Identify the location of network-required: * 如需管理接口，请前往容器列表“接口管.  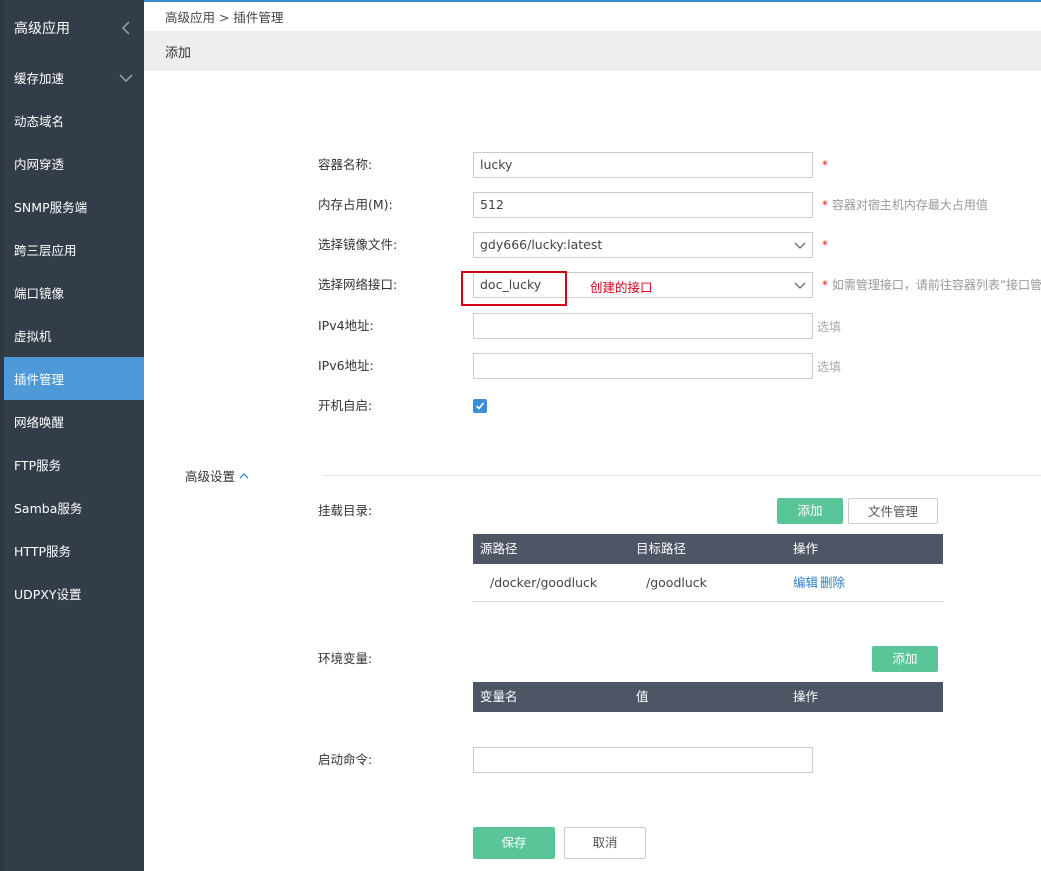
(931, 285).